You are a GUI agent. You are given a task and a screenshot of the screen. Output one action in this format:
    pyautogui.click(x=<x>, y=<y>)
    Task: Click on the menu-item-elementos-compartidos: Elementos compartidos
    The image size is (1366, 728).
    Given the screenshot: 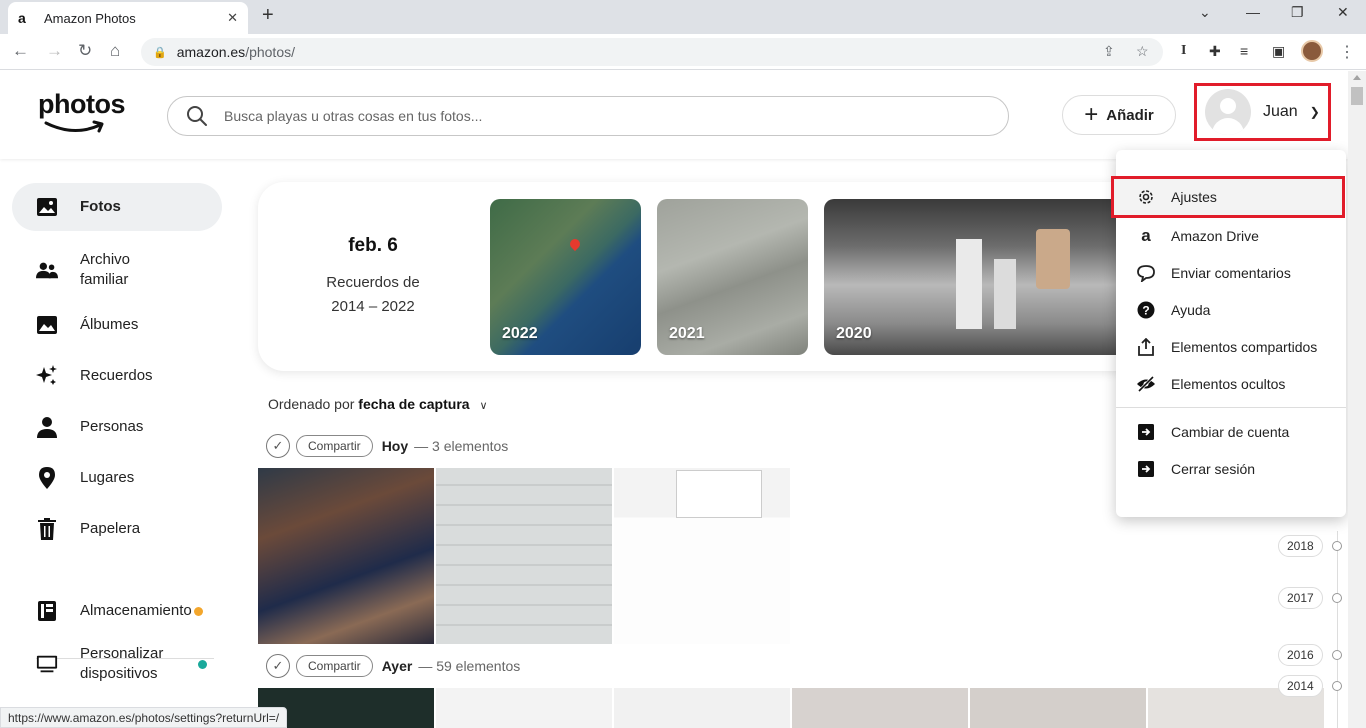 What is the action you would take?
    pyautogui.click(x=1231, y=346)
    